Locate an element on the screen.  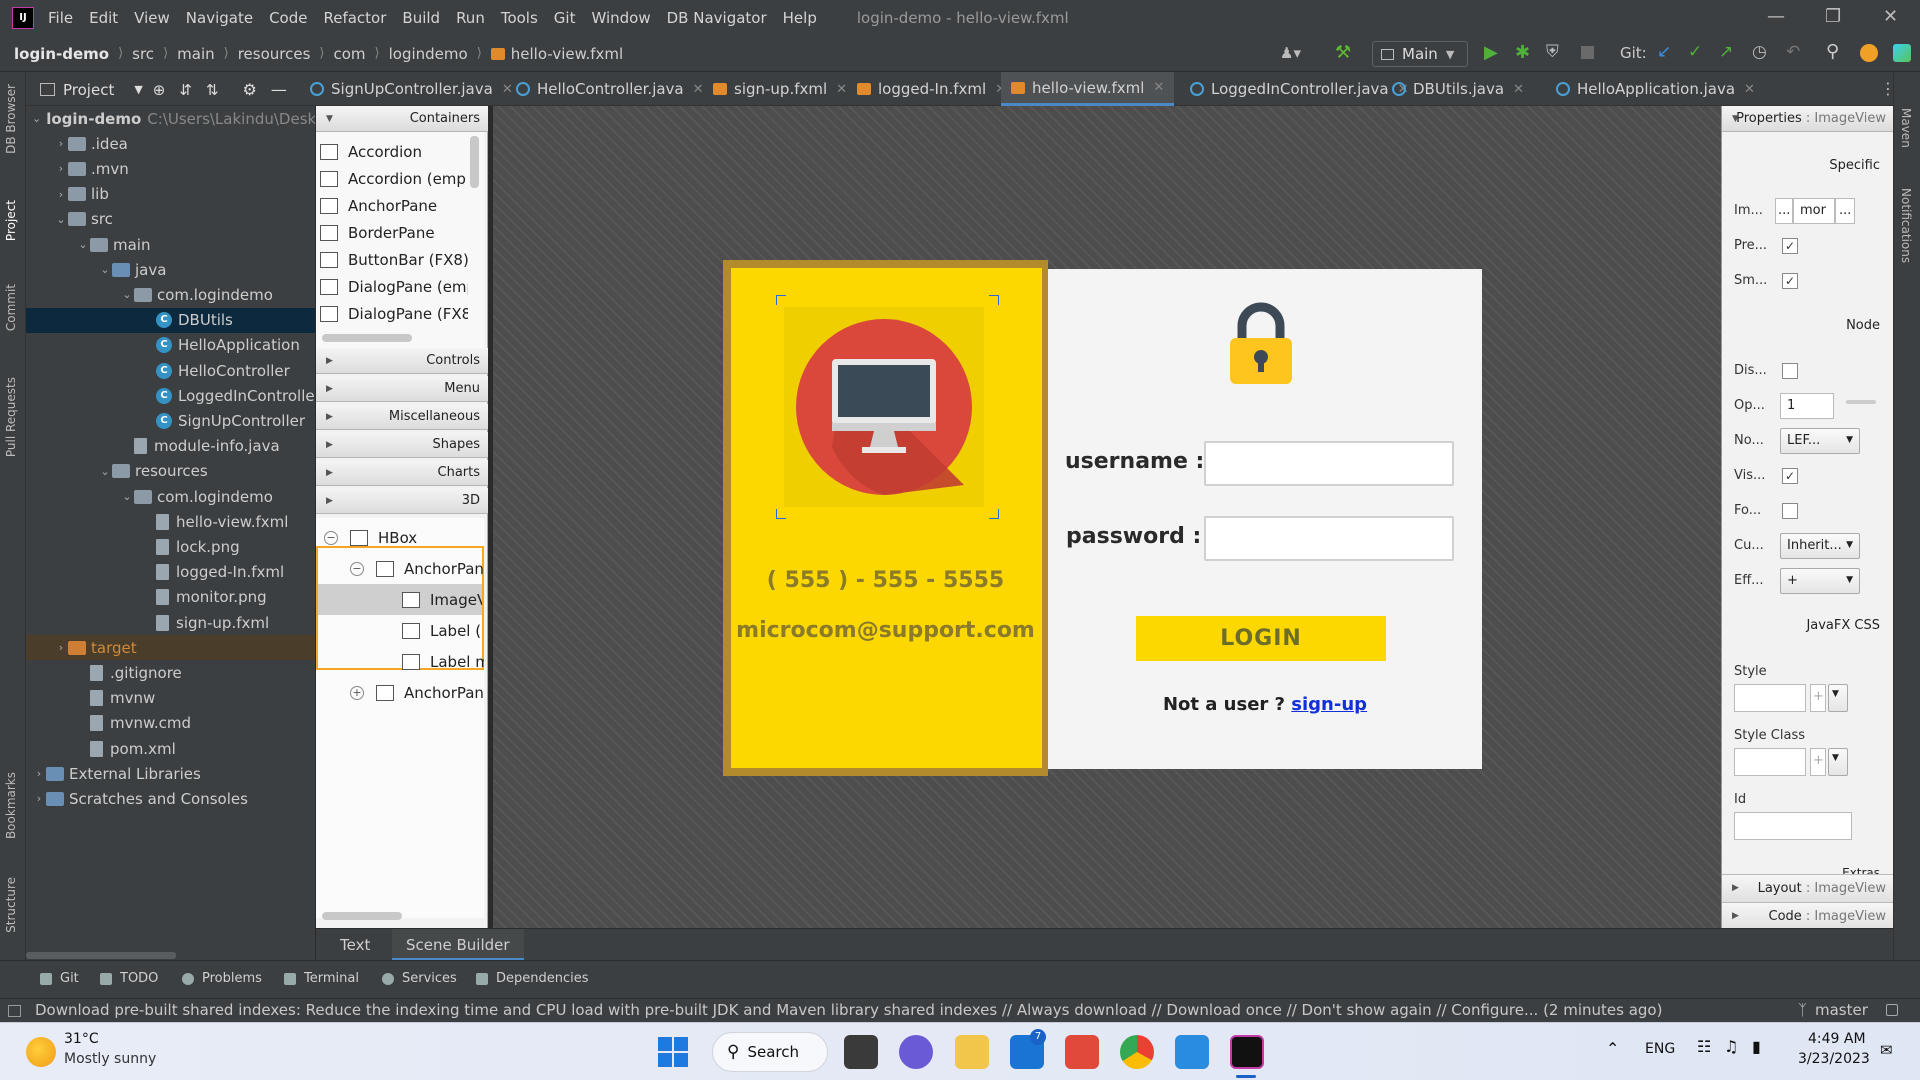
coverage-icon: ⛨ is located at coordinates (1552, 52).